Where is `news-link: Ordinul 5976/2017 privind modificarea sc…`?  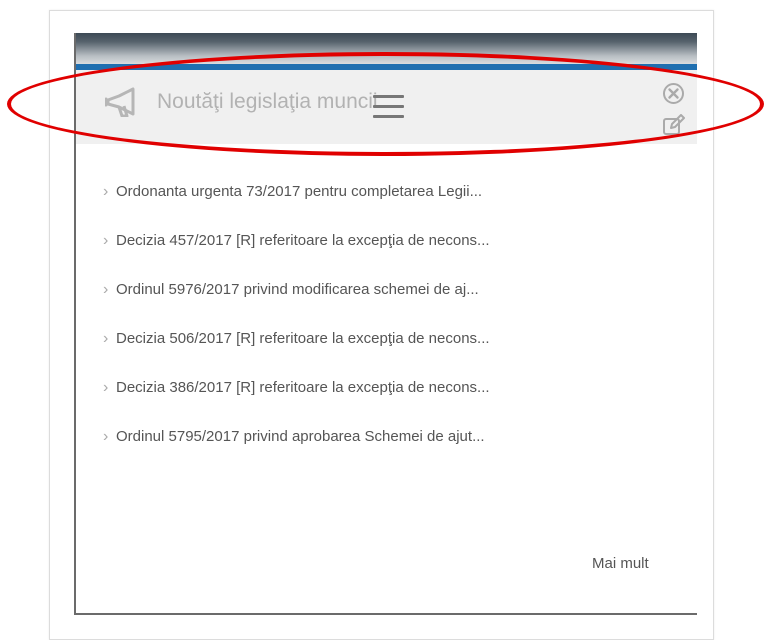 news-link: Ordinul 5976/2017 privind modificarea sc… is located at coordinates (297, 289).